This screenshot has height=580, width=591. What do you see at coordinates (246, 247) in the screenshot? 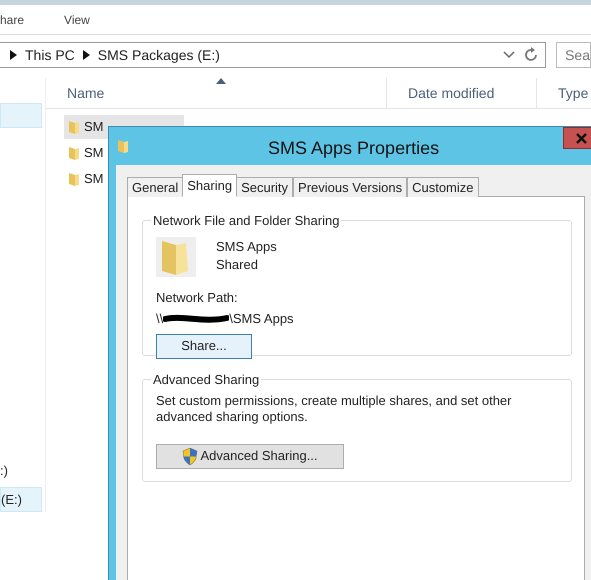
I see `folder-name: SMS Apps` at bounding box center [246, 247].